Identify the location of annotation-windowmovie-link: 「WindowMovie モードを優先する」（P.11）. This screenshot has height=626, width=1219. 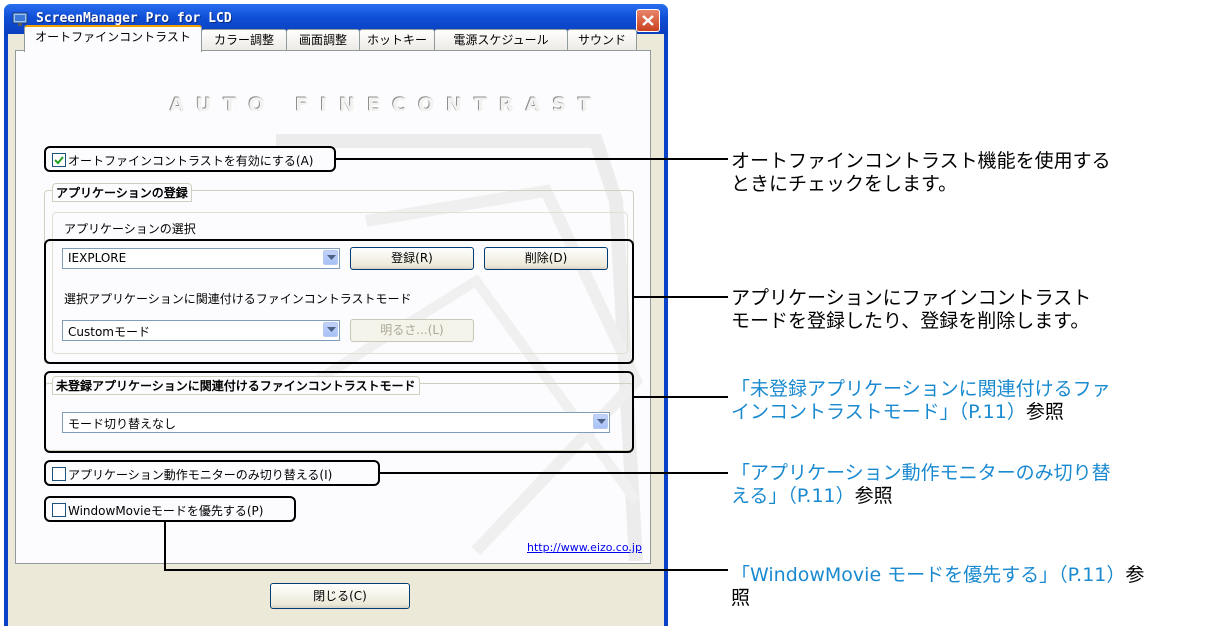
(928, 575).